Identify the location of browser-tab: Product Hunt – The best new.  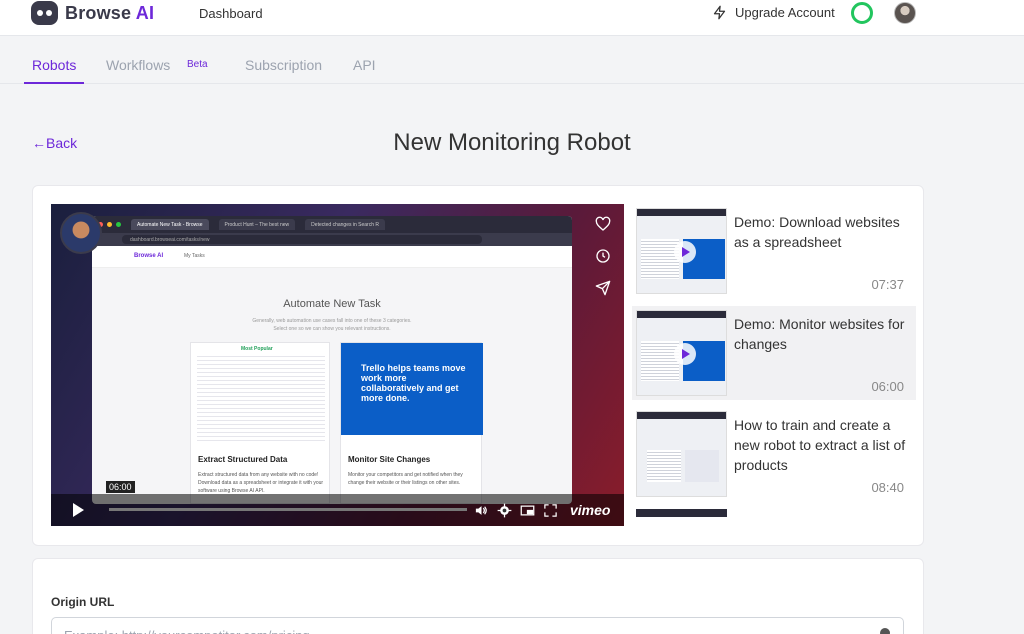
(257, 224).